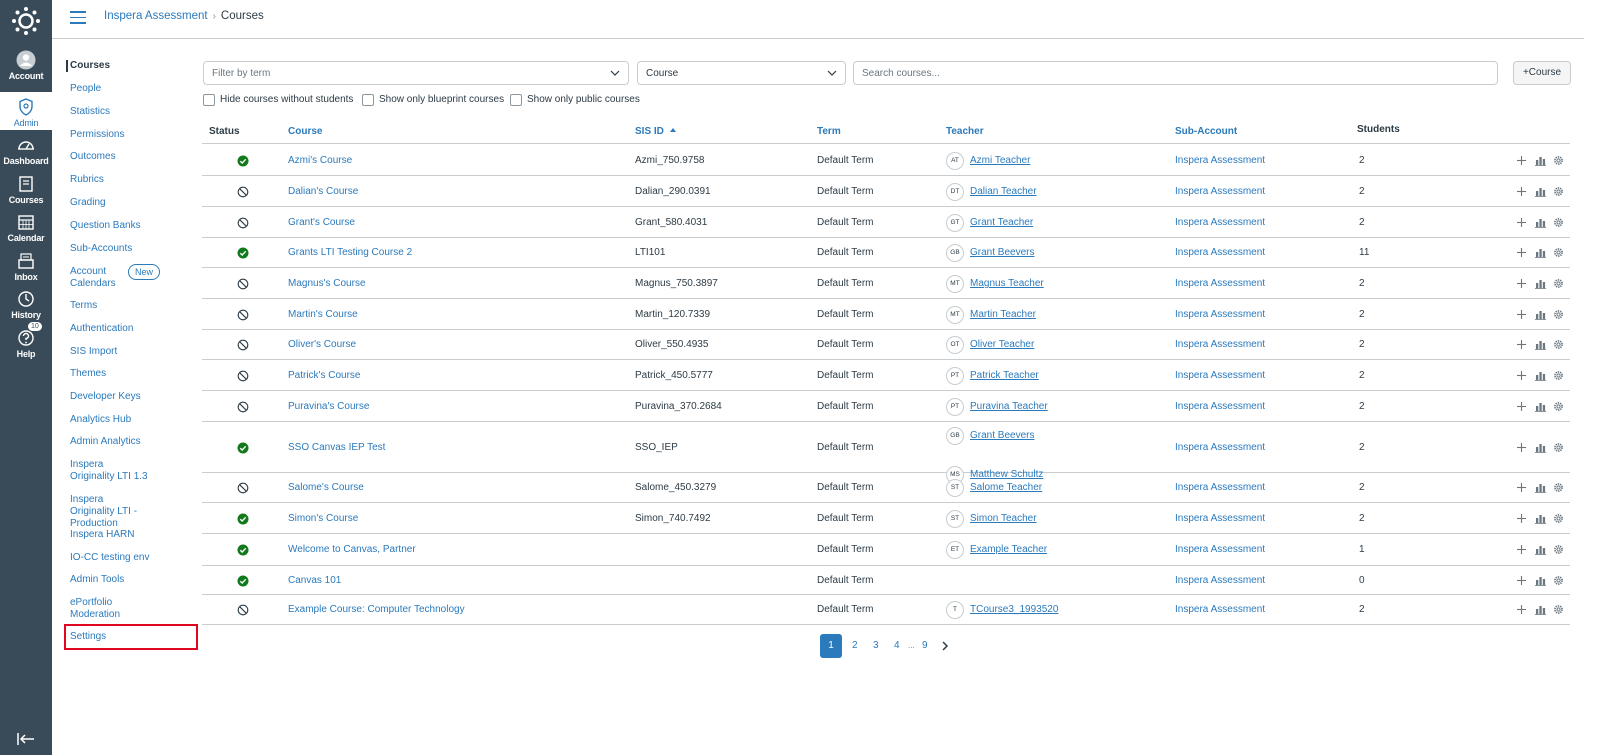 The image size is (1600, 755). Describe the element at coordinates (575, 100) in the screenshot. I see `public-only-checkbox: Show only public courses` at that location.